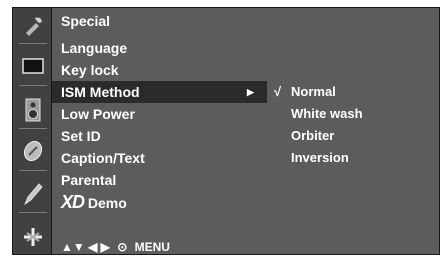 Image resolution: width=448 pixels, height=262 pixels. Describe the element at coordinates (115, 247) in the screenshot. I see `navigation-hint: ▲▼ ◀ ▶ ⊙ MENU` at that location.